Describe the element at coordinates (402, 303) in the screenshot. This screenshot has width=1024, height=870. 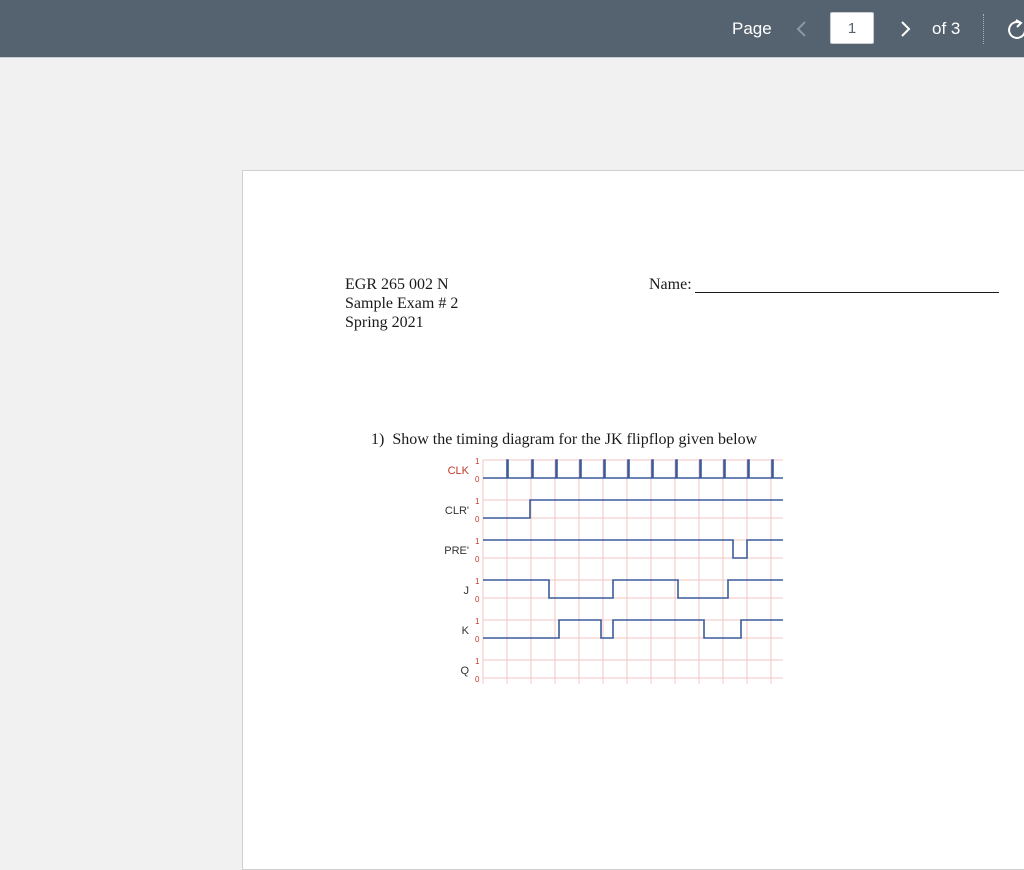
I see `exam-title: Sample Exam # 2` at that location.